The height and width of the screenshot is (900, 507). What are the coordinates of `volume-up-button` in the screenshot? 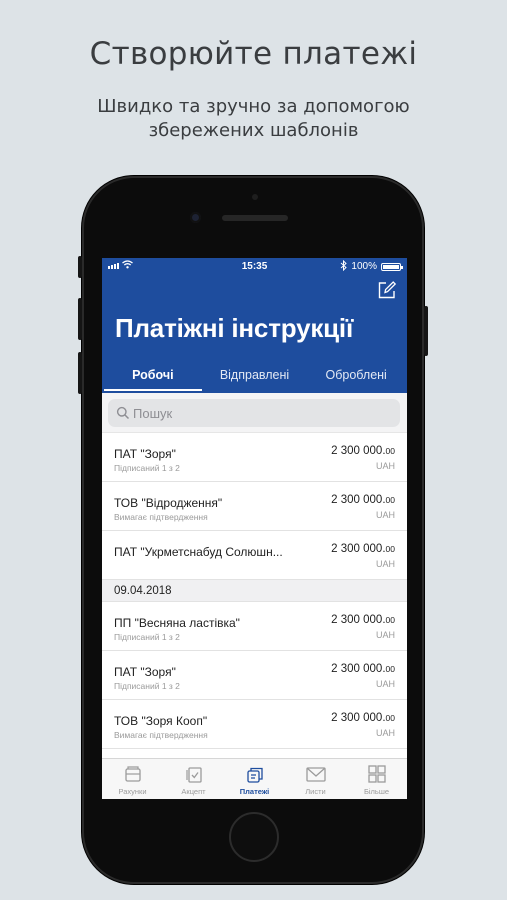 It's located at (80, 319).